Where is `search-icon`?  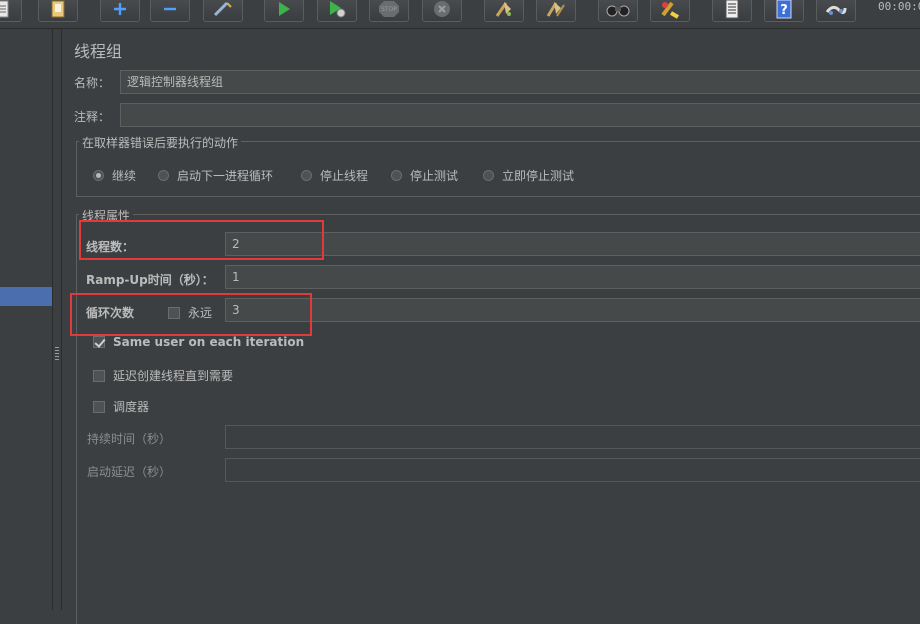 search-icon is located at coordinates (618, 11).